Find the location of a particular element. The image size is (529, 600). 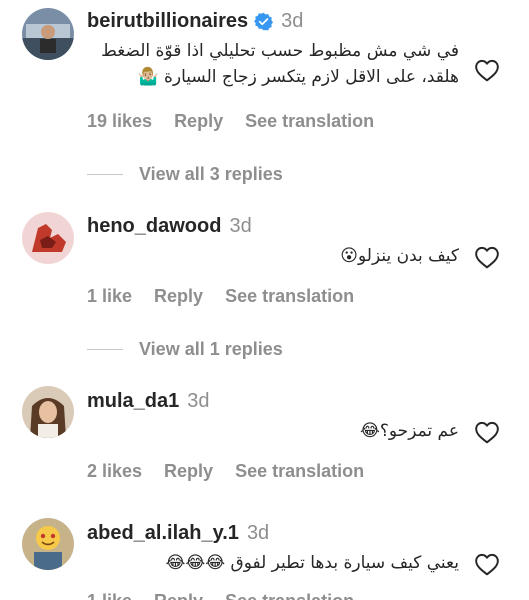

username: beirutbillionaires is located at coordinates (167, 21).